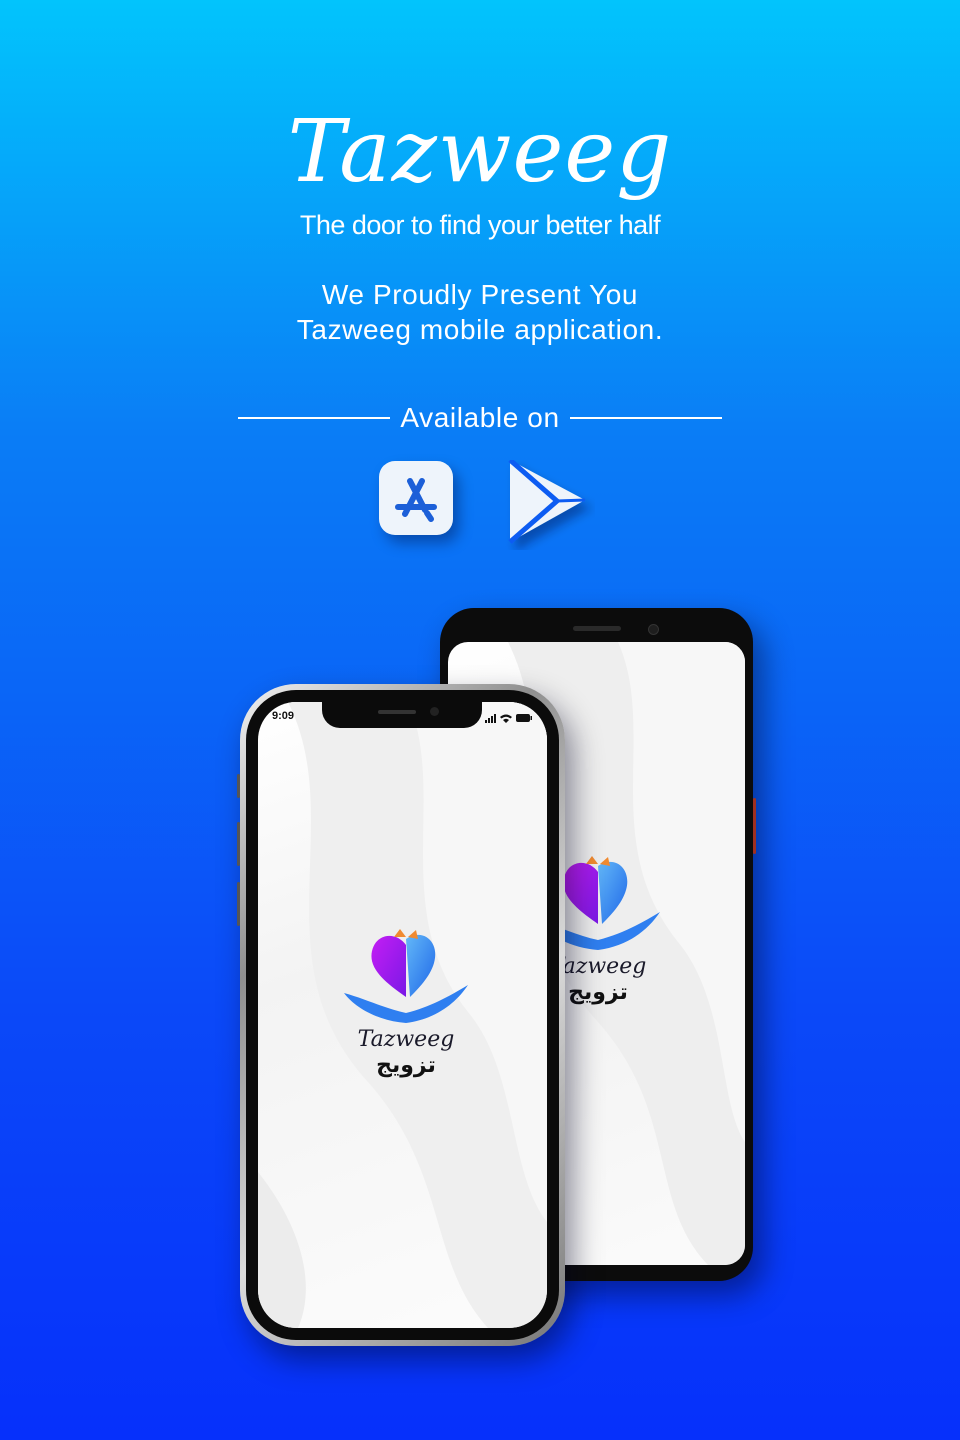 The width and height of the screenshot is (960, 1440). Describe the element at coordinates (314, 418) in the screenshot. I see `divider-left` at that location.